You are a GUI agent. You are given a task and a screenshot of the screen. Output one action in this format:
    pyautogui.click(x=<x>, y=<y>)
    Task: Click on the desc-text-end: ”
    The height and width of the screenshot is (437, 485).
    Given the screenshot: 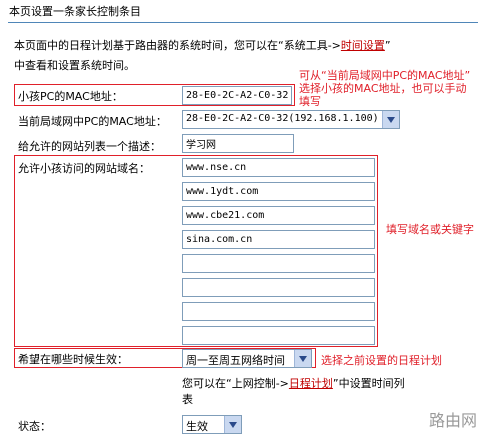 What is the action you would take?
    pyautogui.click(x=387, y=45)
    